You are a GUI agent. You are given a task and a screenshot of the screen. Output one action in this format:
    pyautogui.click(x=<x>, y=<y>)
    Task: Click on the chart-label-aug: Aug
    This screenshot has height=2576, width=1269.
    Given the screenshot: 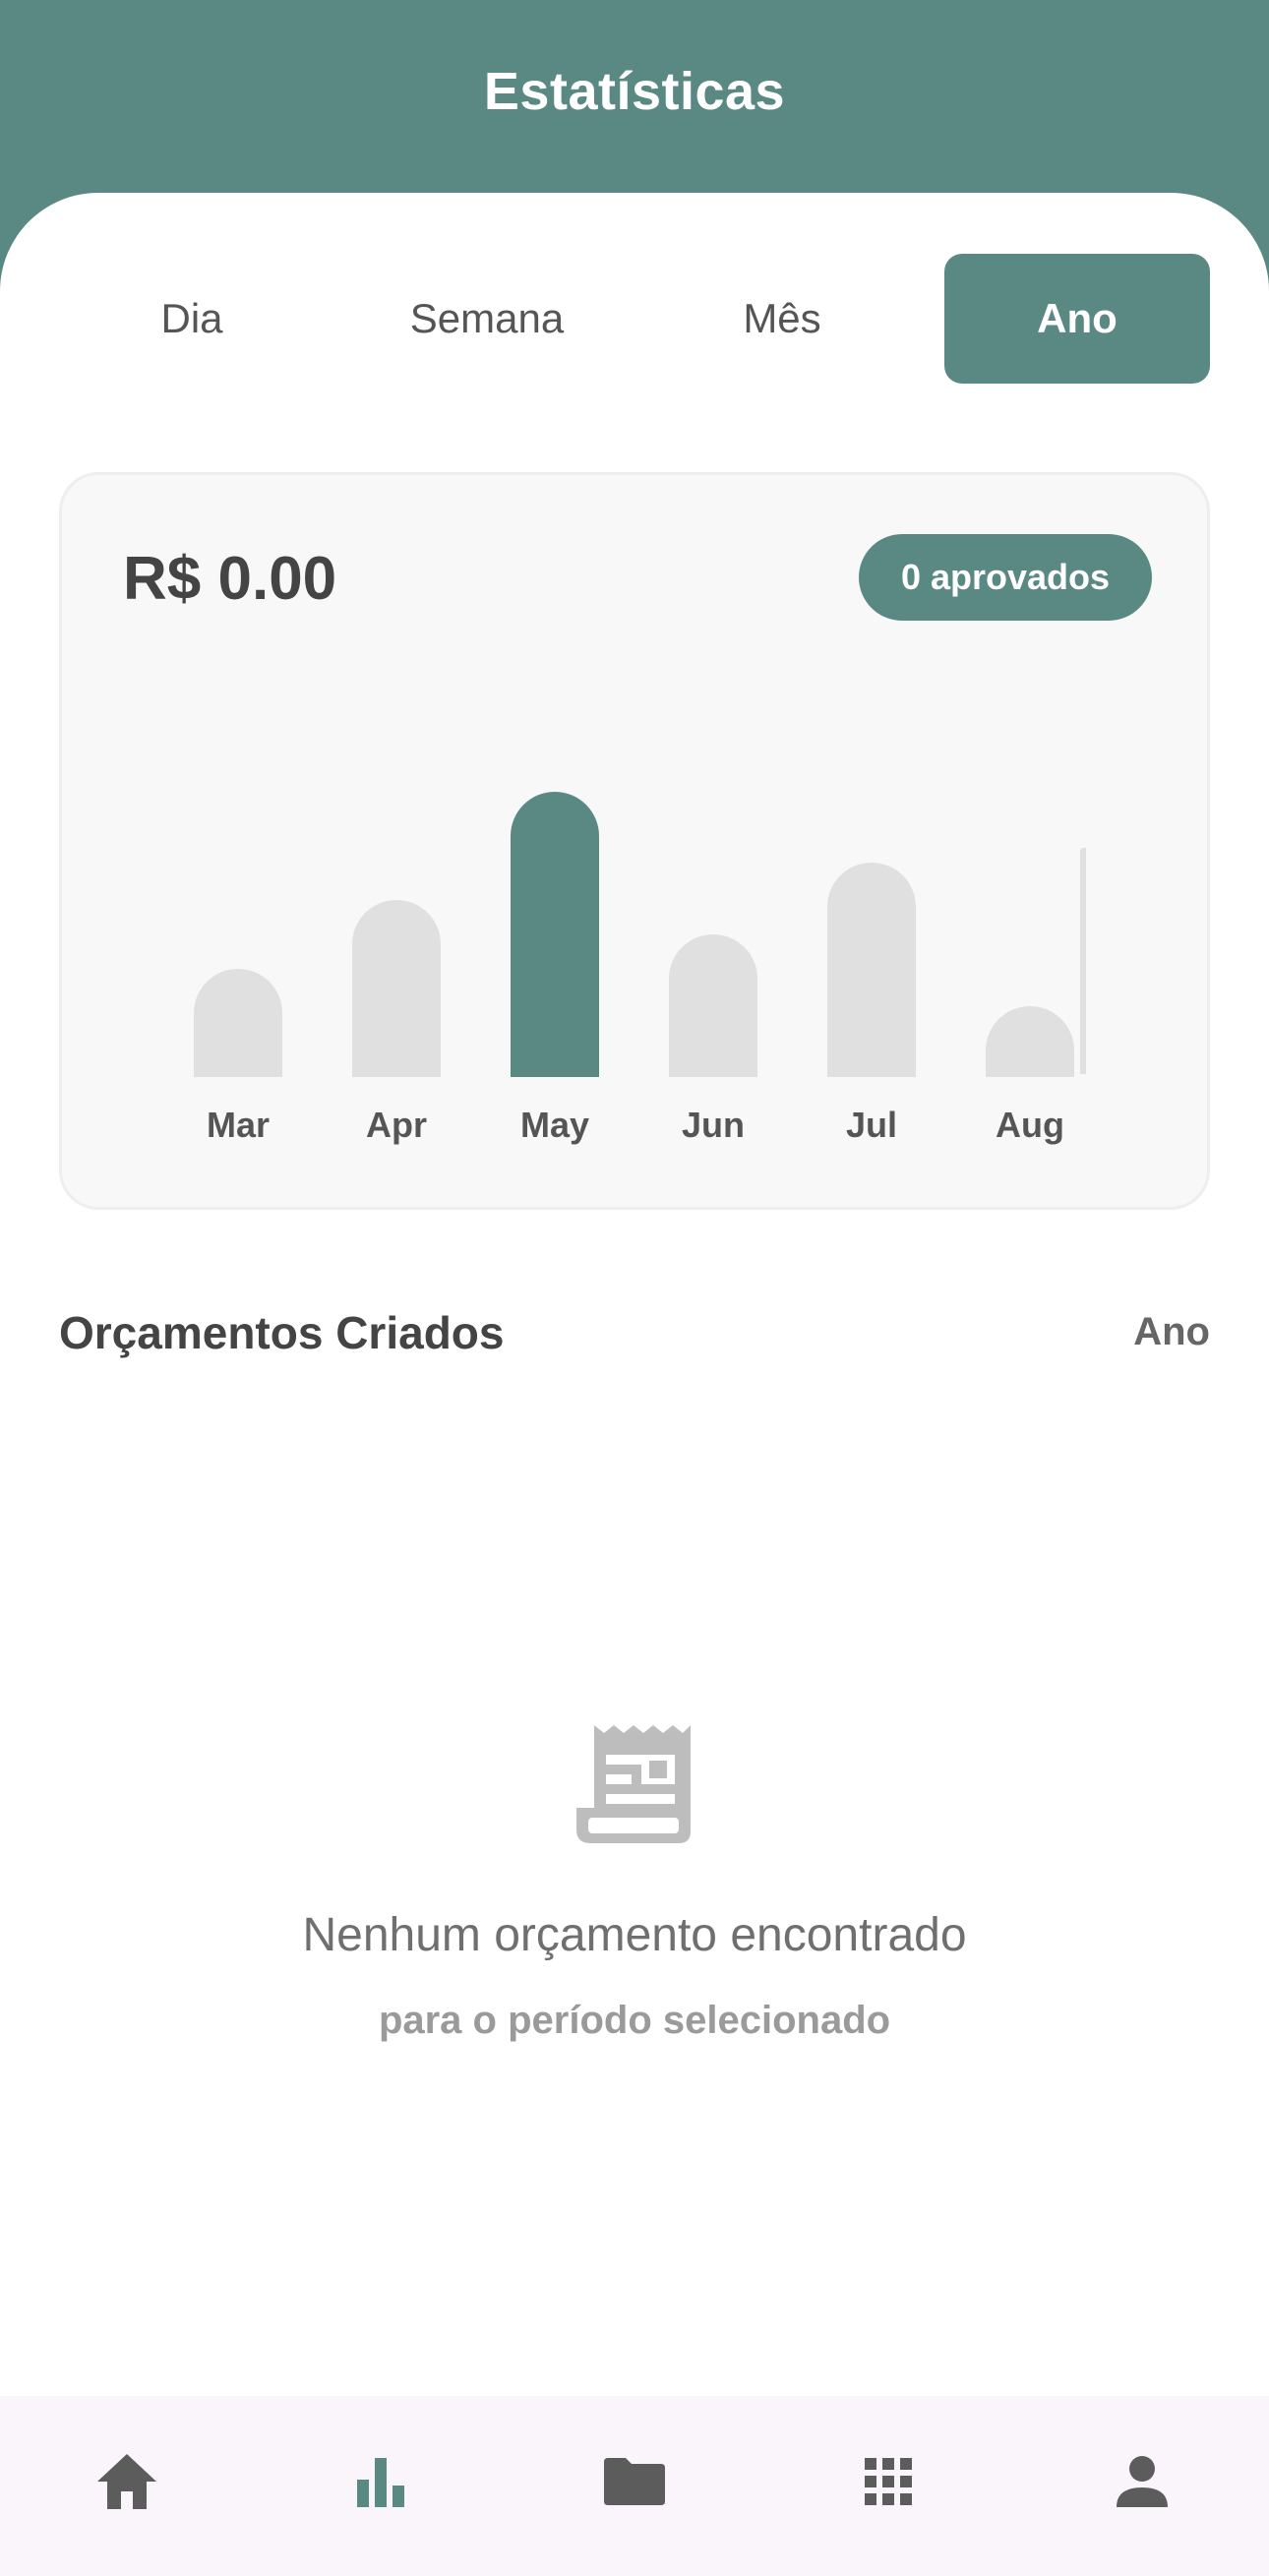 What is the action you would take?
    pyautogui.click(x=1030, y=1125)
    